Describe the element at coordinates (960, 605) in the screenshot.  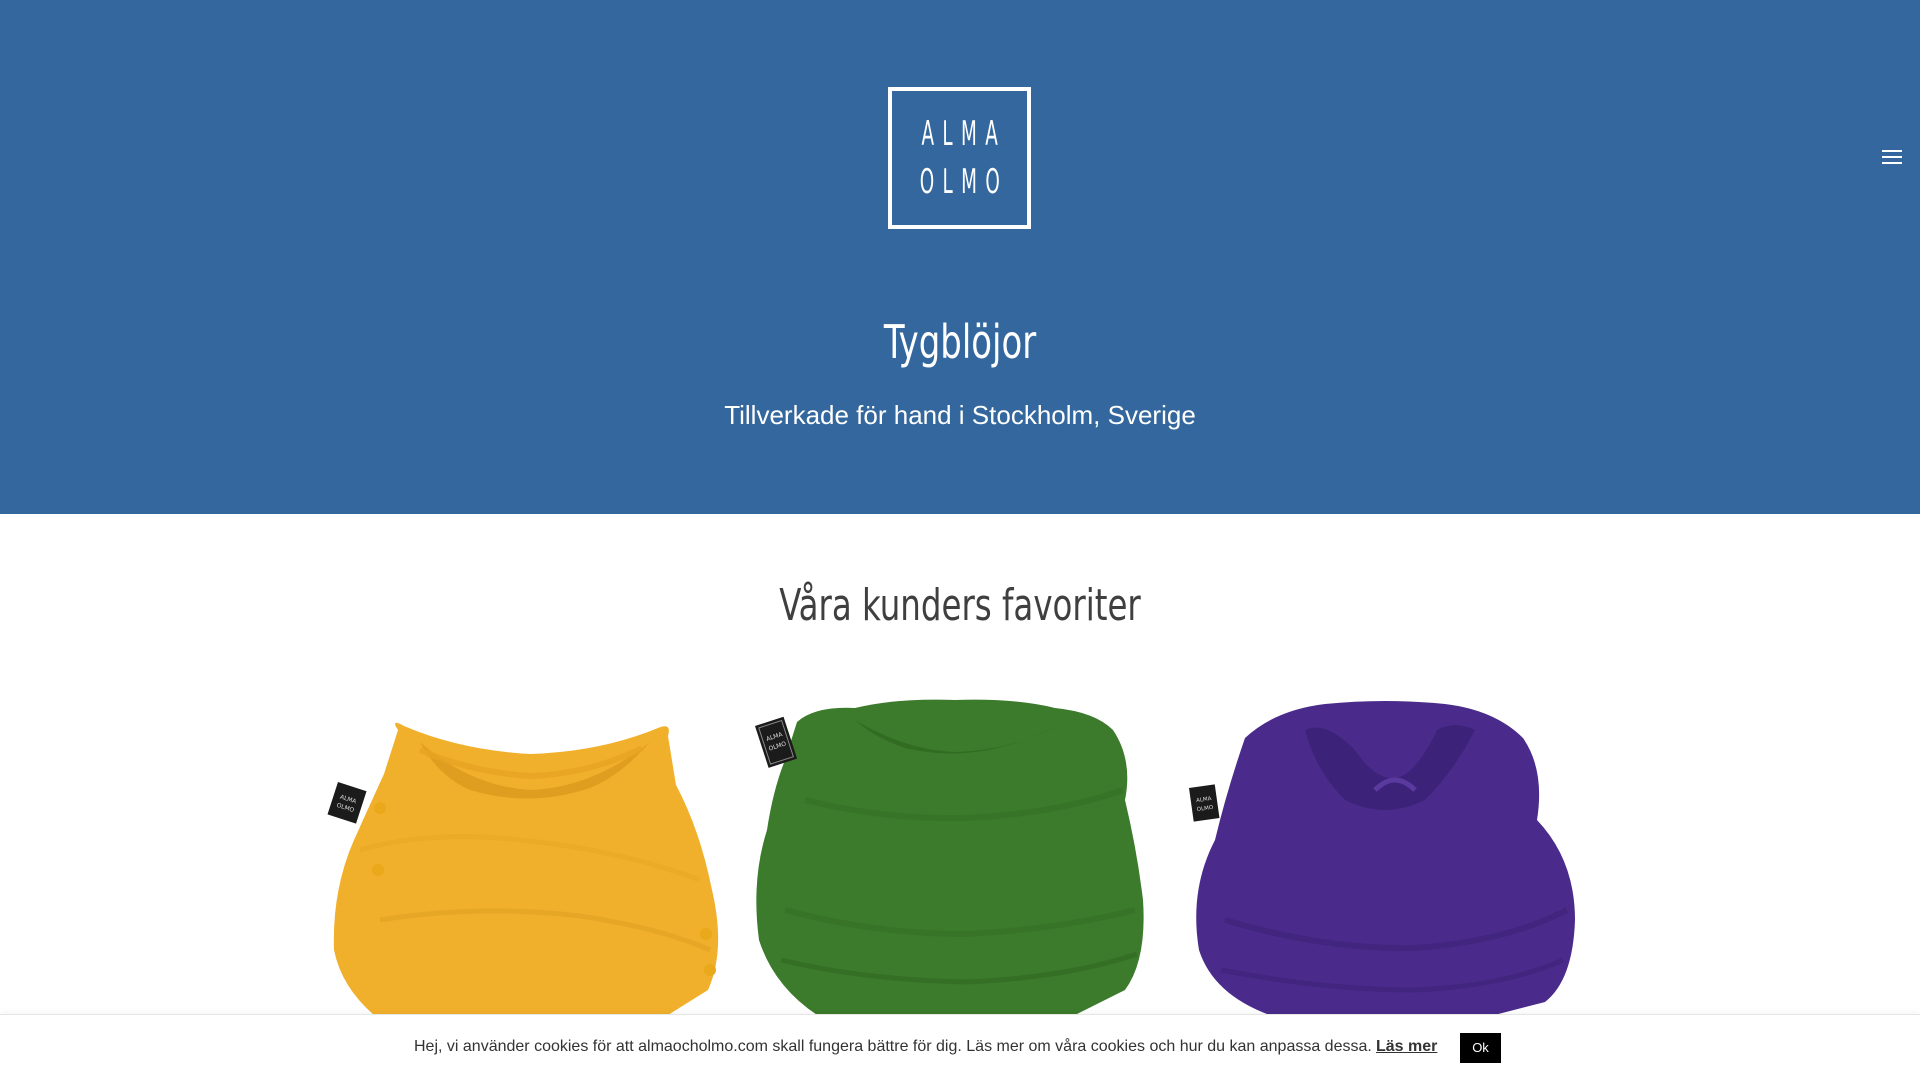
I see `favorites-title: Våra kunders favoriter` at that location.